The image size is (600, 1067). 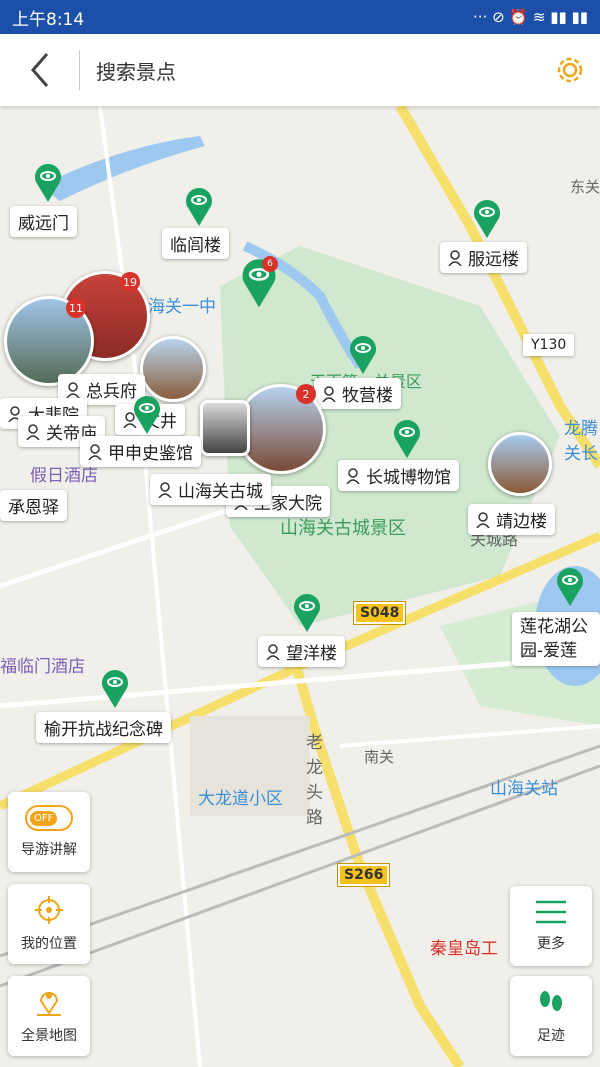 I want to click on spot-label: 承恩驿, so click(x=33, y=505).